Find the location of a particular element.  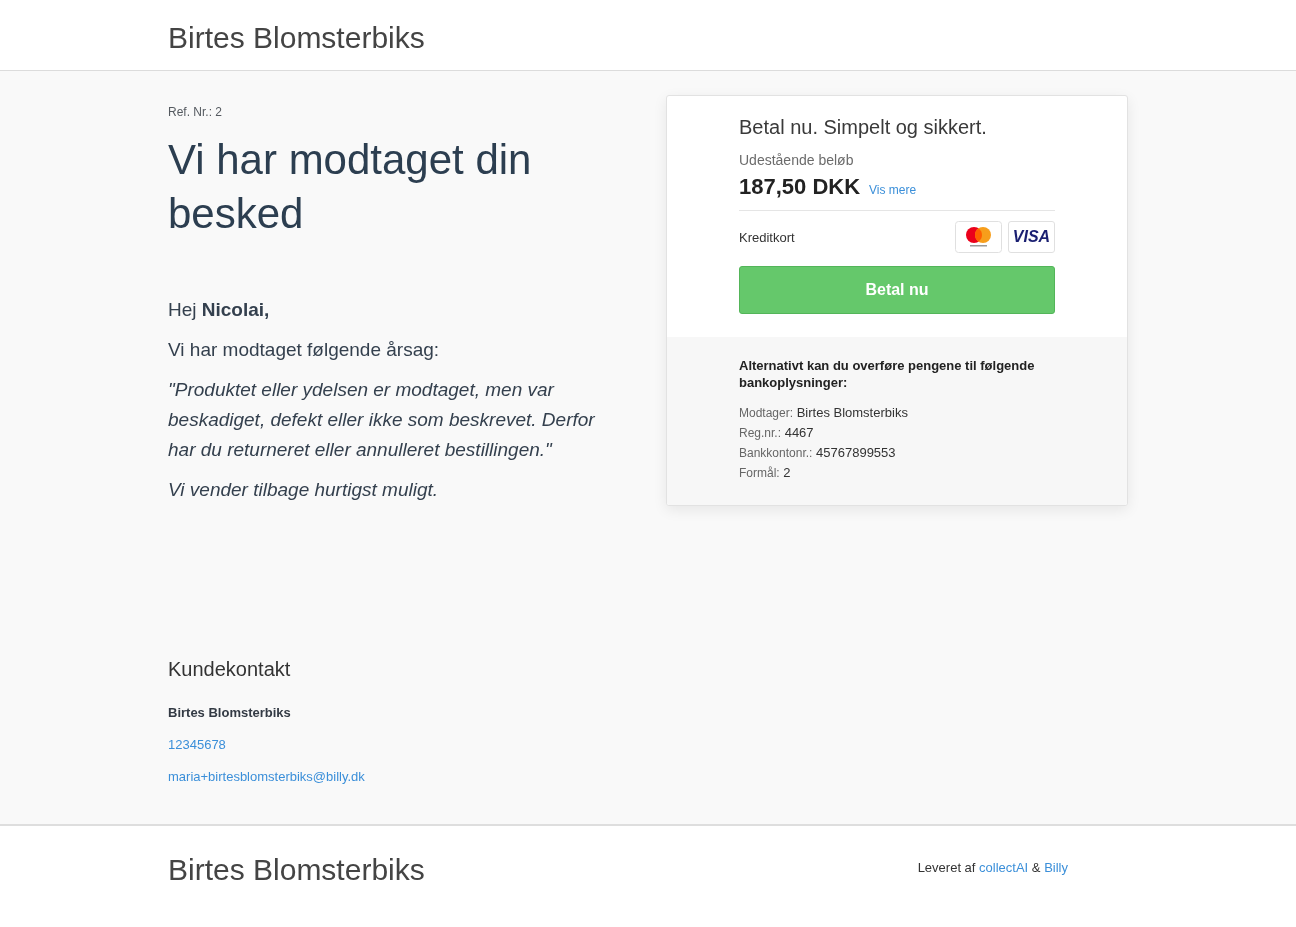

credit-text: Leveret af collectAI & Billy is located at coordinates (992, 867).